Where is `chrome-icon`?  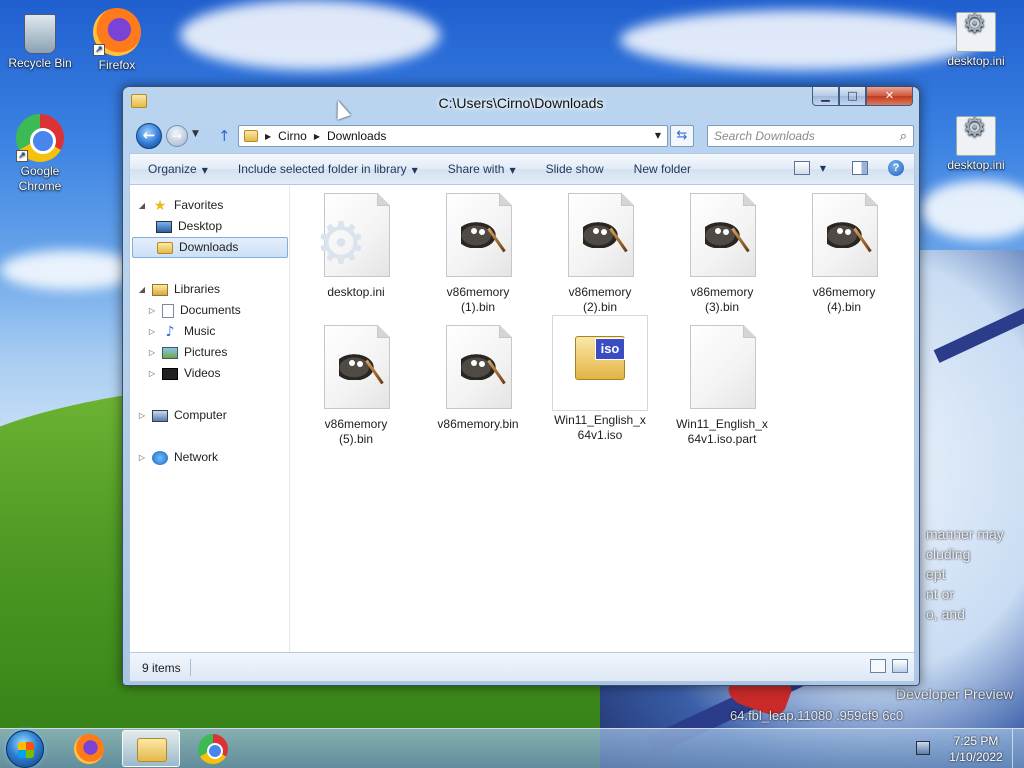
chrome-icon is located at coordinates (213, 749).